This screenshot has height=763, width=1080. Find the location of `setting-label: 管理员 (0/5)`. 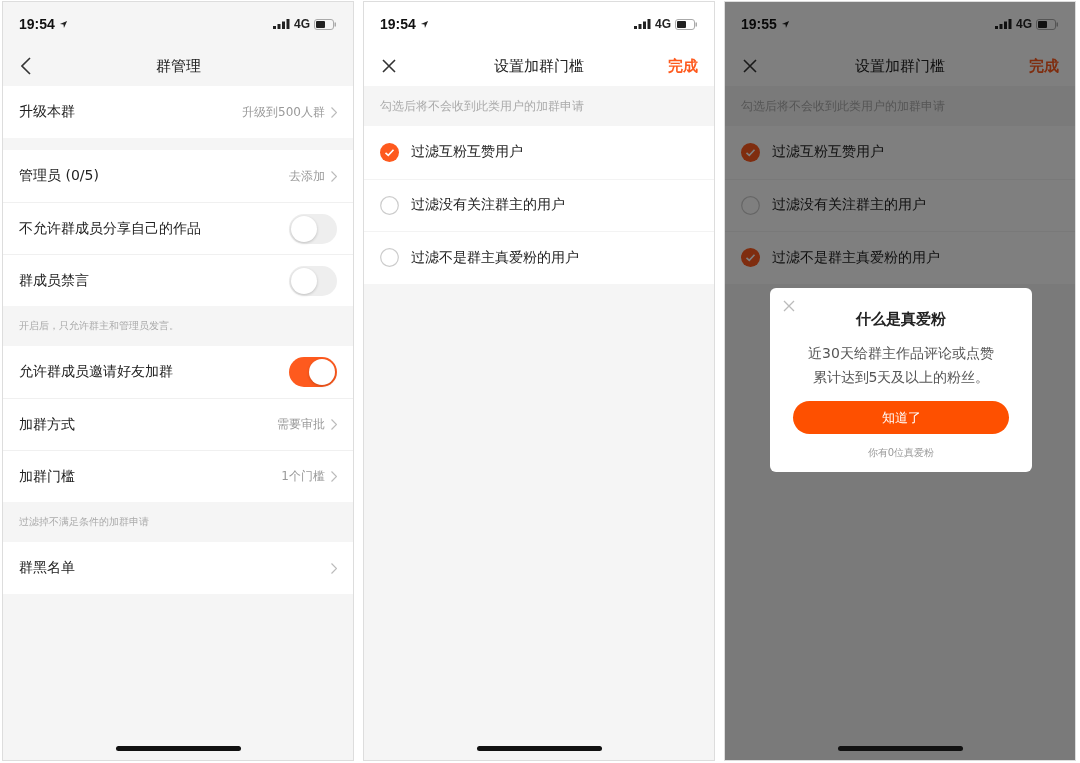

setting-label: 管理员 (0/5) is located at coordinates (59, 176).